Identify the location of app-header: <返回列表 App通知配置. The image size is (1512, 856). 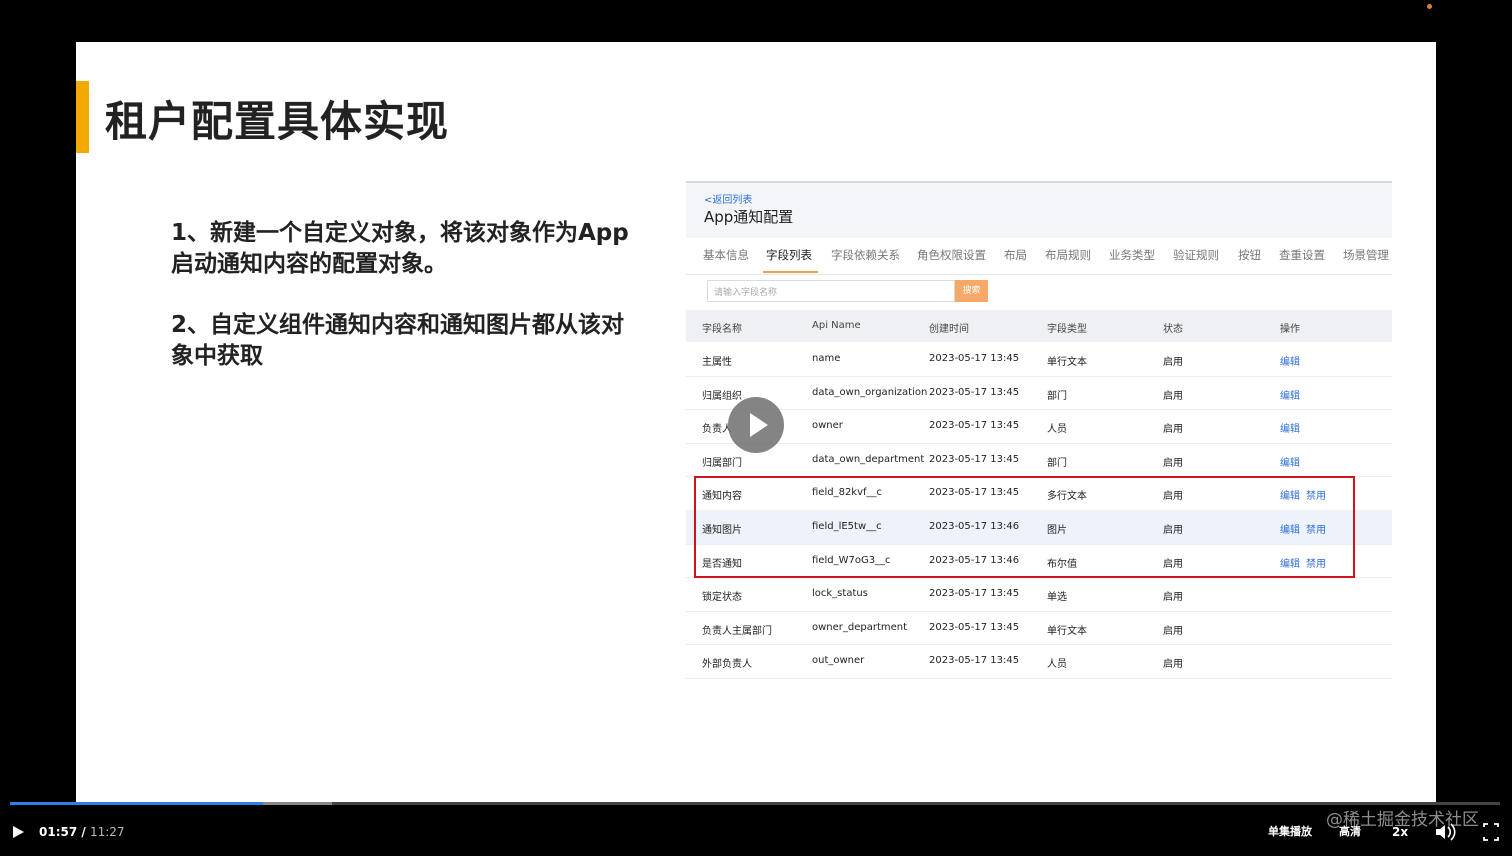
(1039, 210).